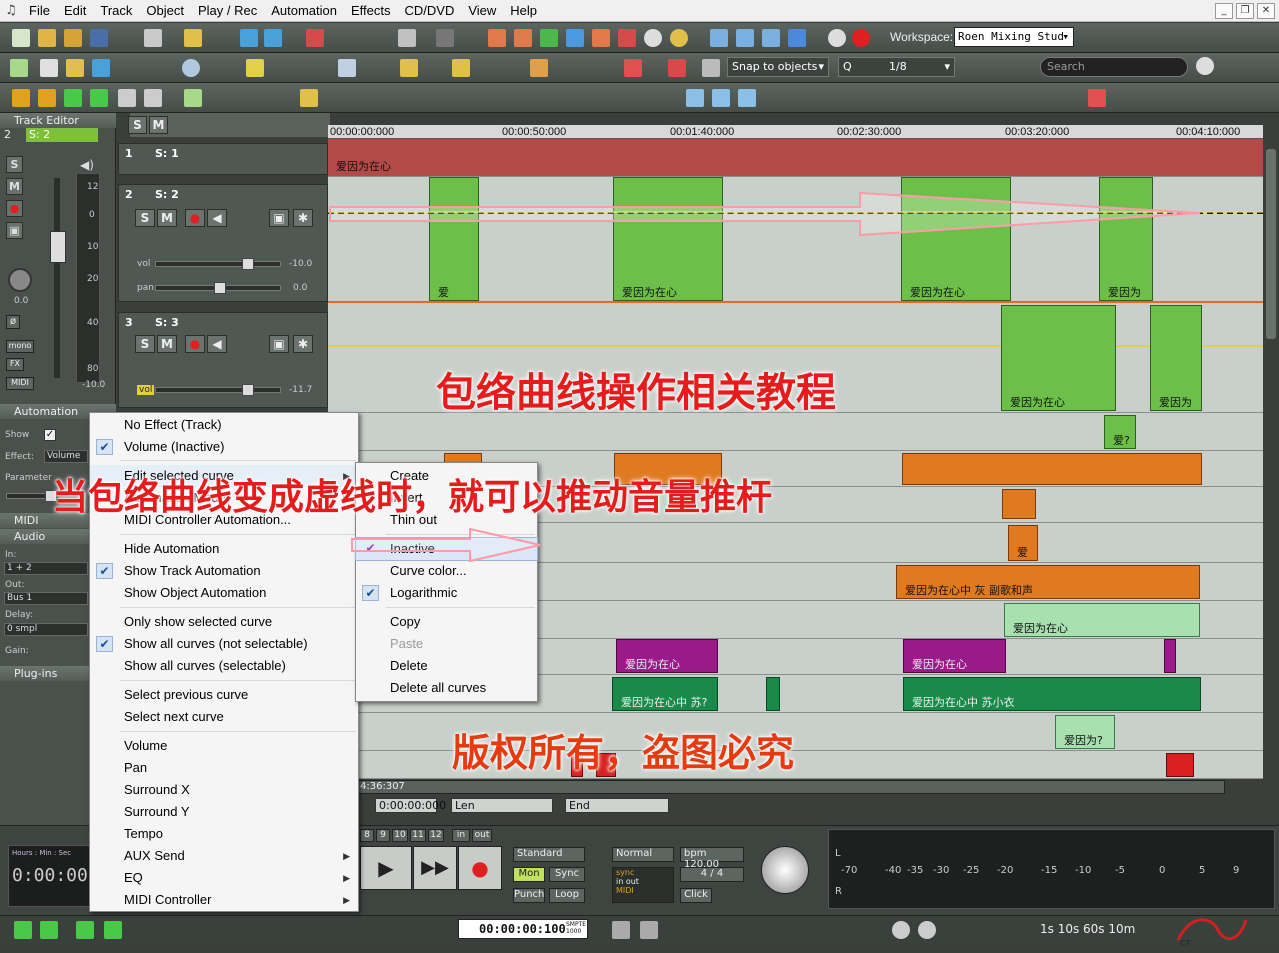 This screenshot has width=1279, height=953. Describe the element at coordinates (14, 208) in the screenshot. I see `record-arm-button: ●` at that location.